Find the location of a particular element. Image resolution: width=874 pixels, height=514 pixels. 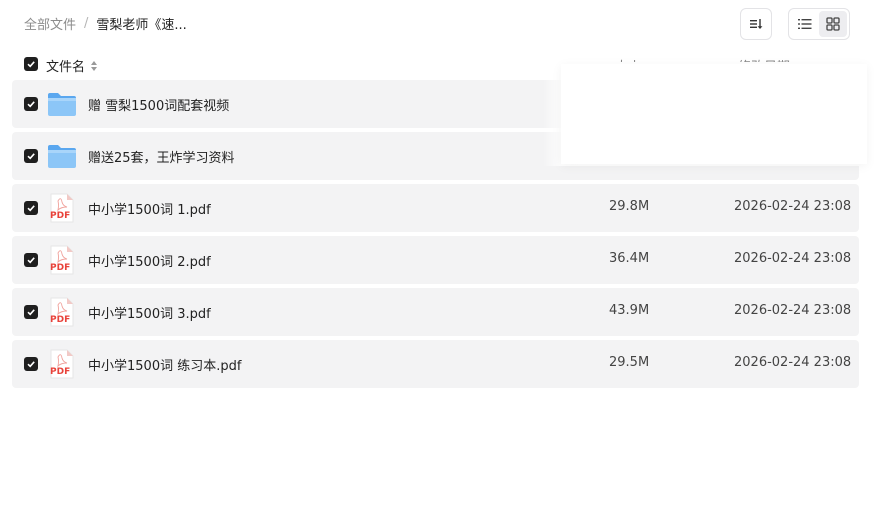

file-row: PDF 中小学1500词 练习本.pdf 29.5M 2026-02-24 23:08 is located at coordinates (435, 364).